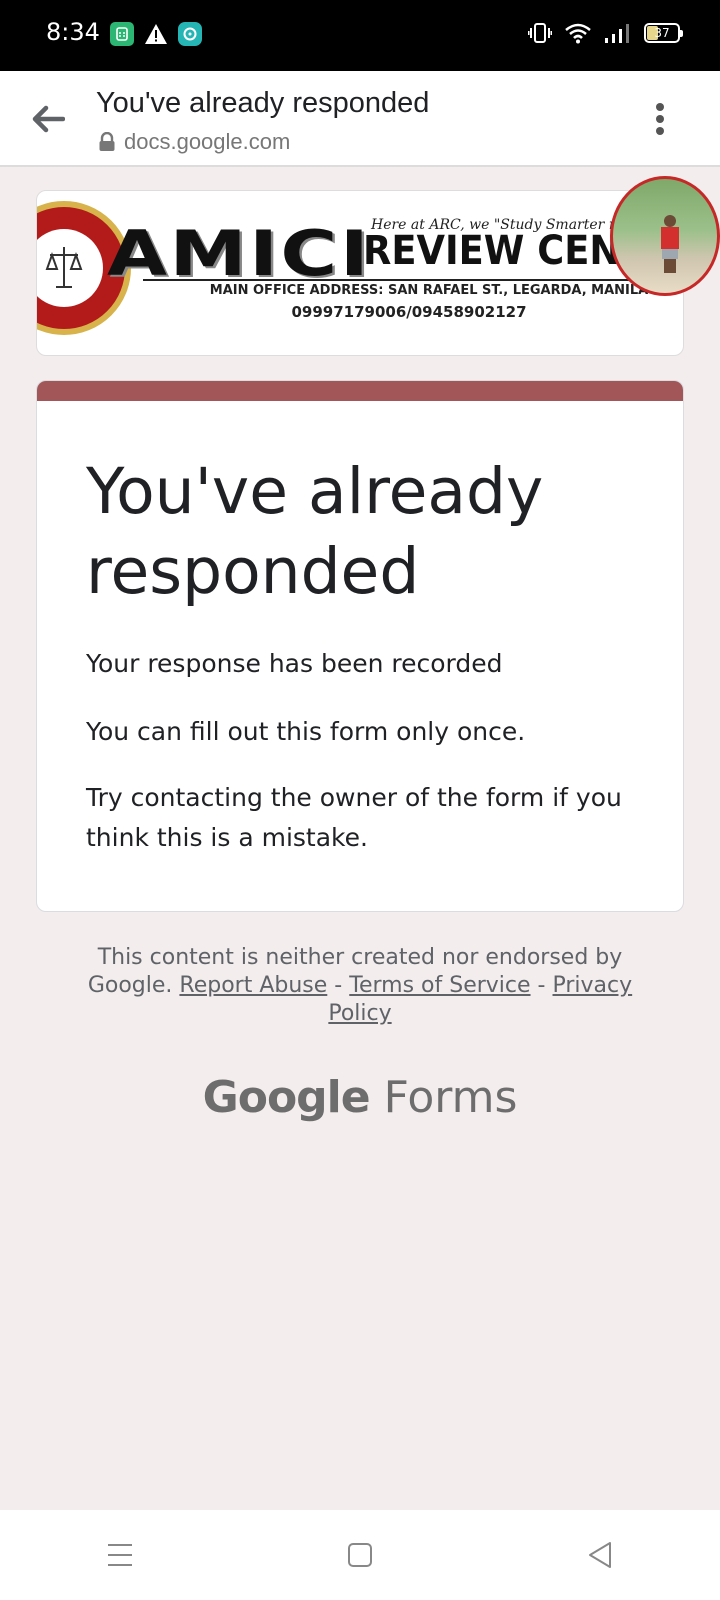  What do you see at coordinates (617, 33) in the screenshot?
I see `signal-icon` at bounding box center [617, 33].